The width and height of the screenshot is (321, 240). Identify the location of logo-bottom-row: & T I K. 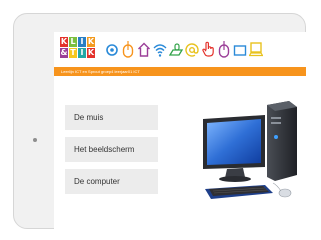
(77, 53).